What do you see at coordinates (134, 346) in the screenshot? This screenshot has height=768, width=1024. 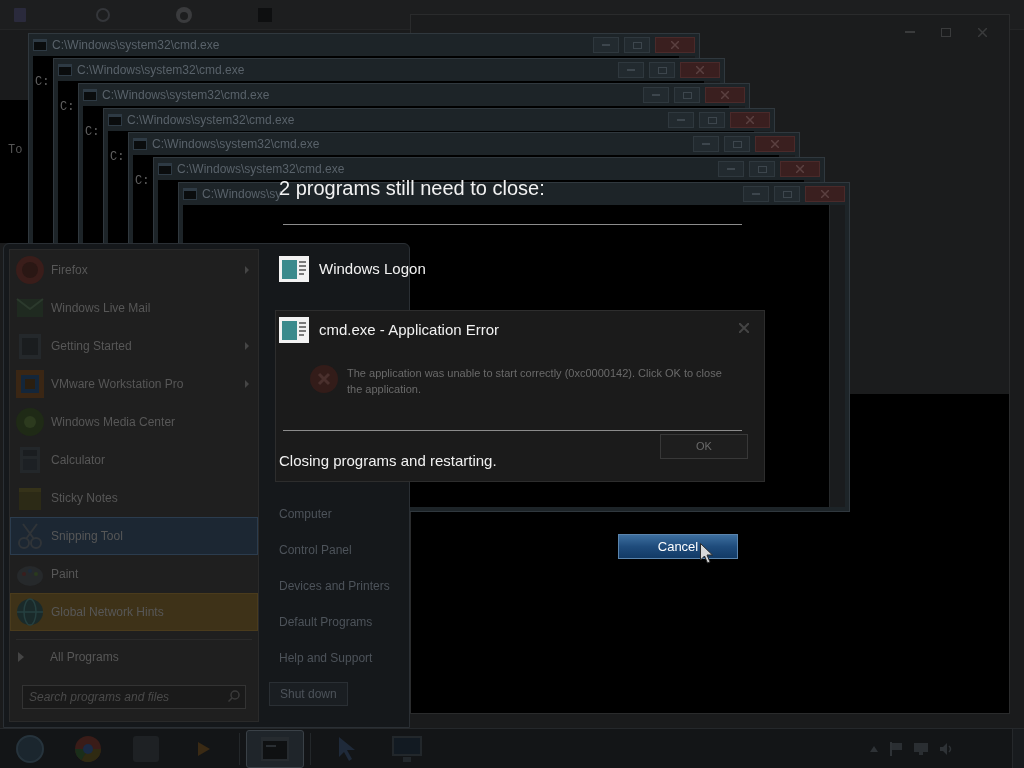 I see `program-item: Getting Started` at bounding box center [134, 346].